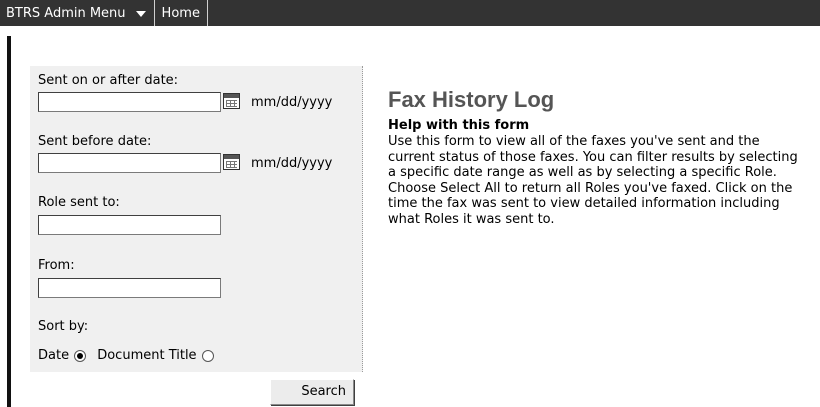  Describe the element at coordinates (129, 163) in the screenshot. I see `sent-before-input` at that location.